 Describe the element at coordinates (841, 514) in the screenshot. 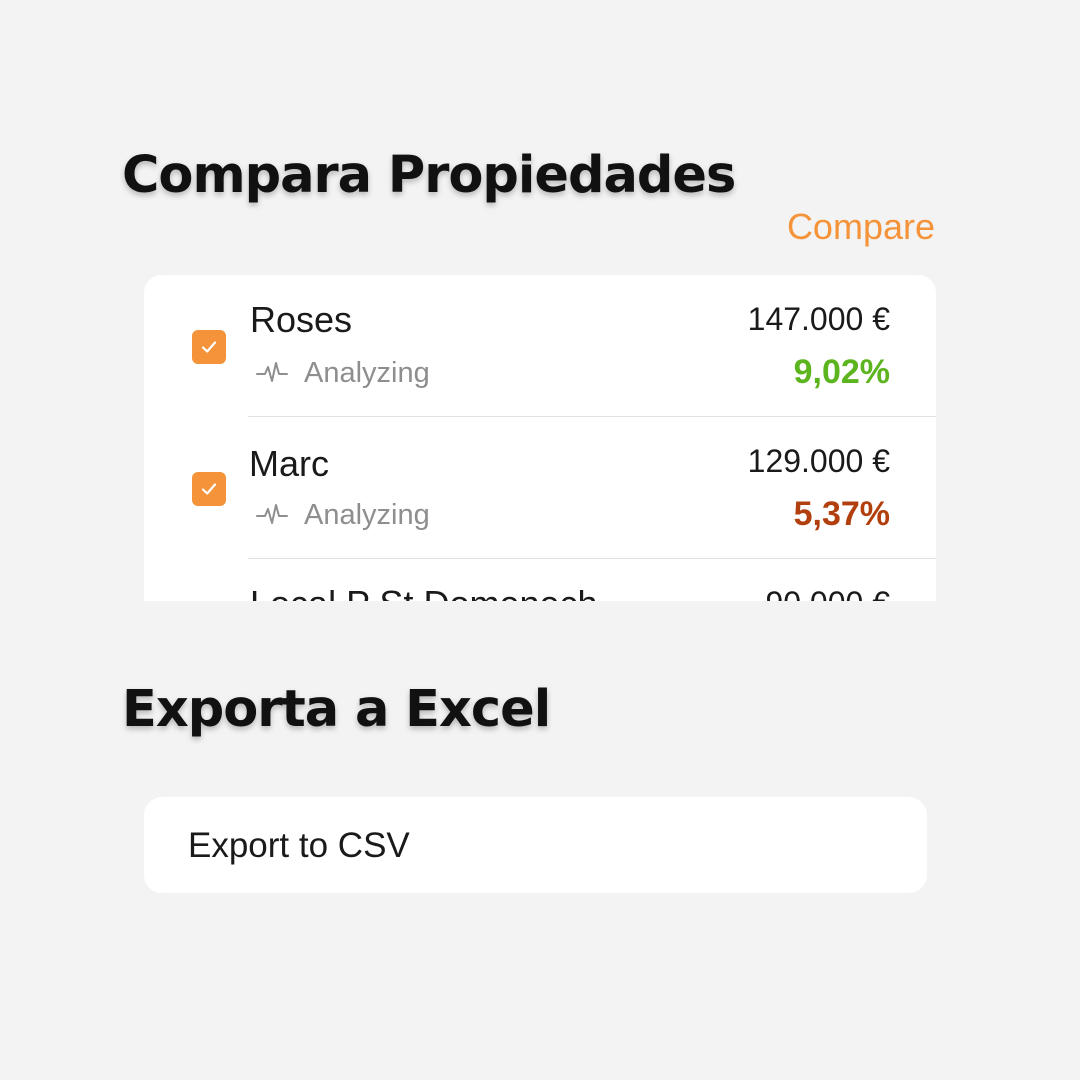

I see `property-yield: 5,37%` at that location.